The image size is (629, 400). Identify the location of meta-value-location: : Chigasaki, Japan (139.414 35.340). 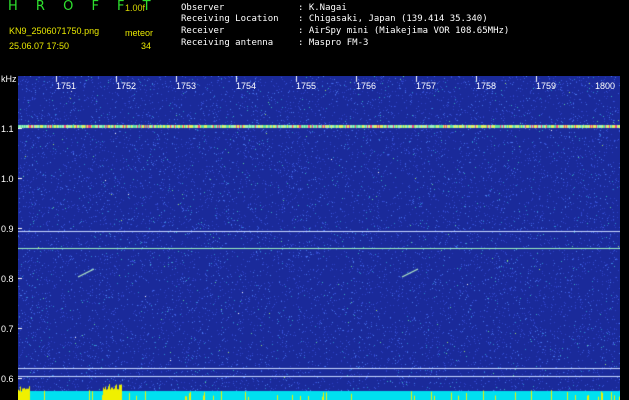
(393, 19).